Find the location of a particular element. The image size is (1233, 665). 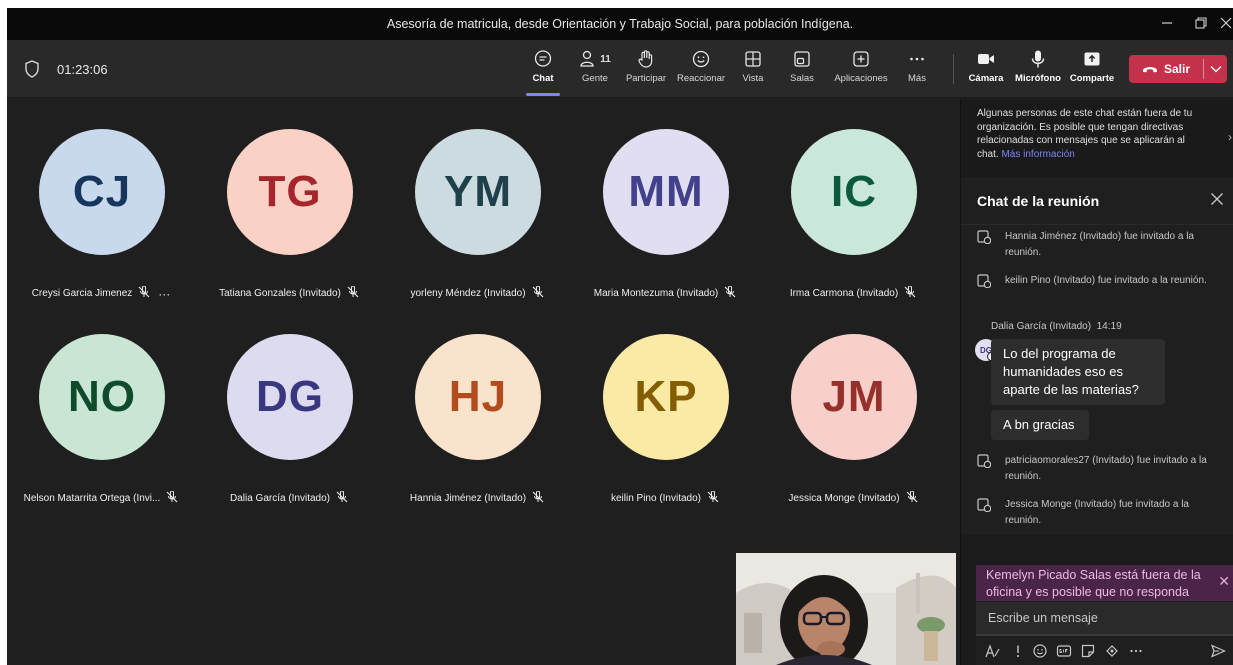

avatar: NO is located at coordinates (102, 397).